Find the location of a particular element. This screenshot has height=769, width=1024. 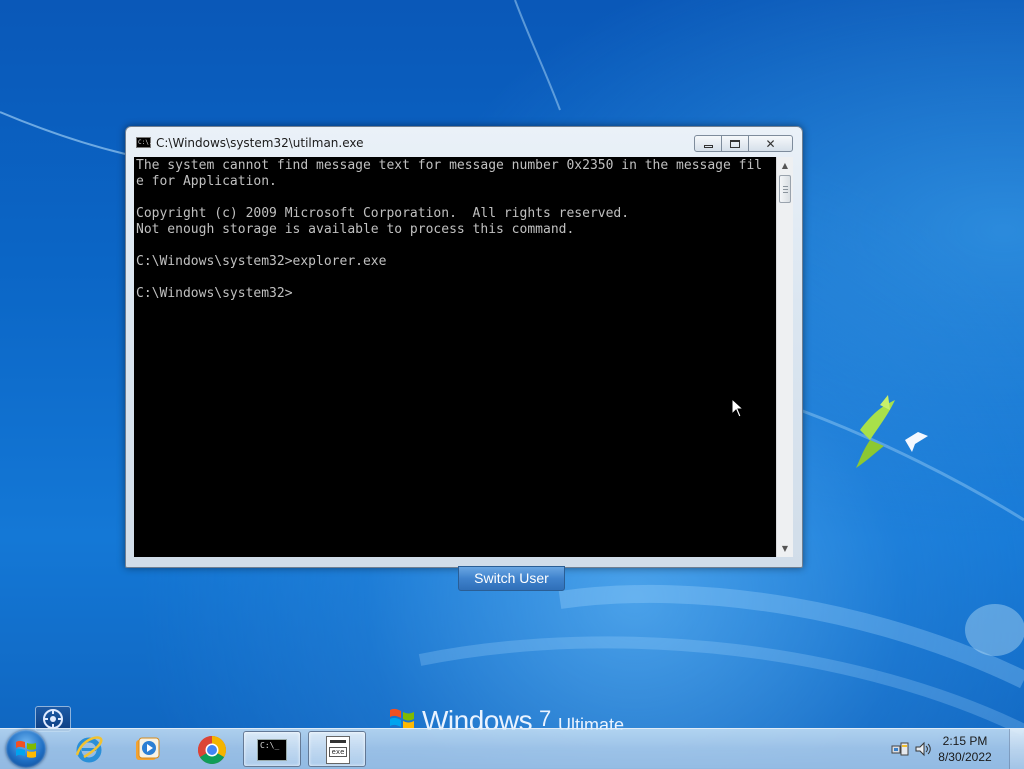

switch-user-button: Switch User is located at coordinates (511, 578).